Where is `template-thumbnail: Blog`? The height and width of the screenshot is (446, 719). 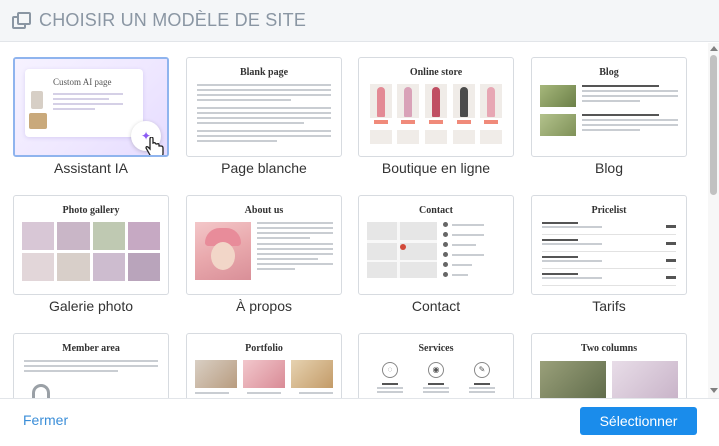 template-thumbnail: Blog is located at coordinates (609, 107).